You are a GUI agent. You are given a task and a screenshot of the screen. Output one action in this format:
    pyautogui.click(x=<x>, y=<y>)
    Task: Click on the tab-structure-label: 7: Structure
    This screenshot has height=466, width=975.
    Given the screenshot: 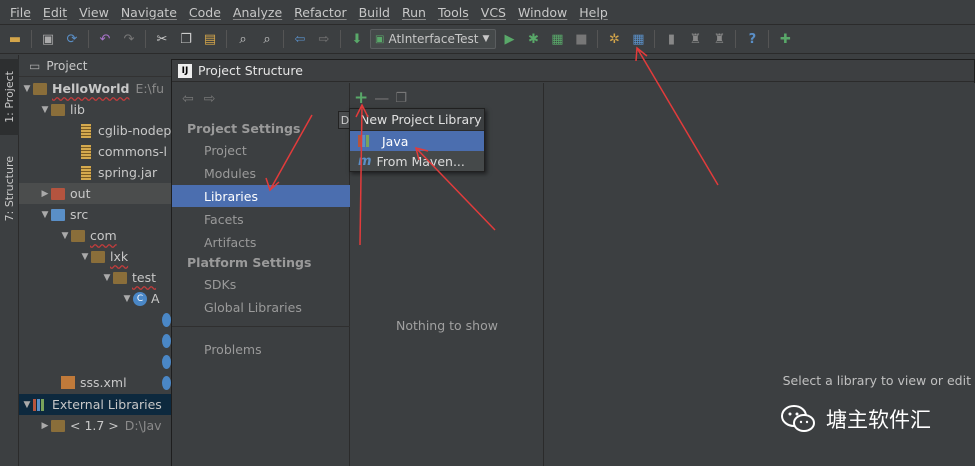 What is the action you would take?
    pyautogui.click(x=9, y=189)
    